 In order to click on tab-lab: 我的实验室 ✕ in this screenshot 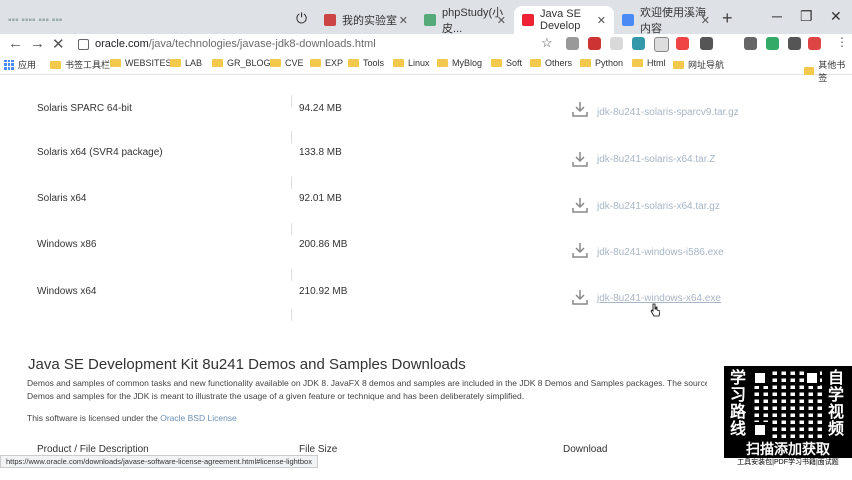, I will do `click(366, 20)`.